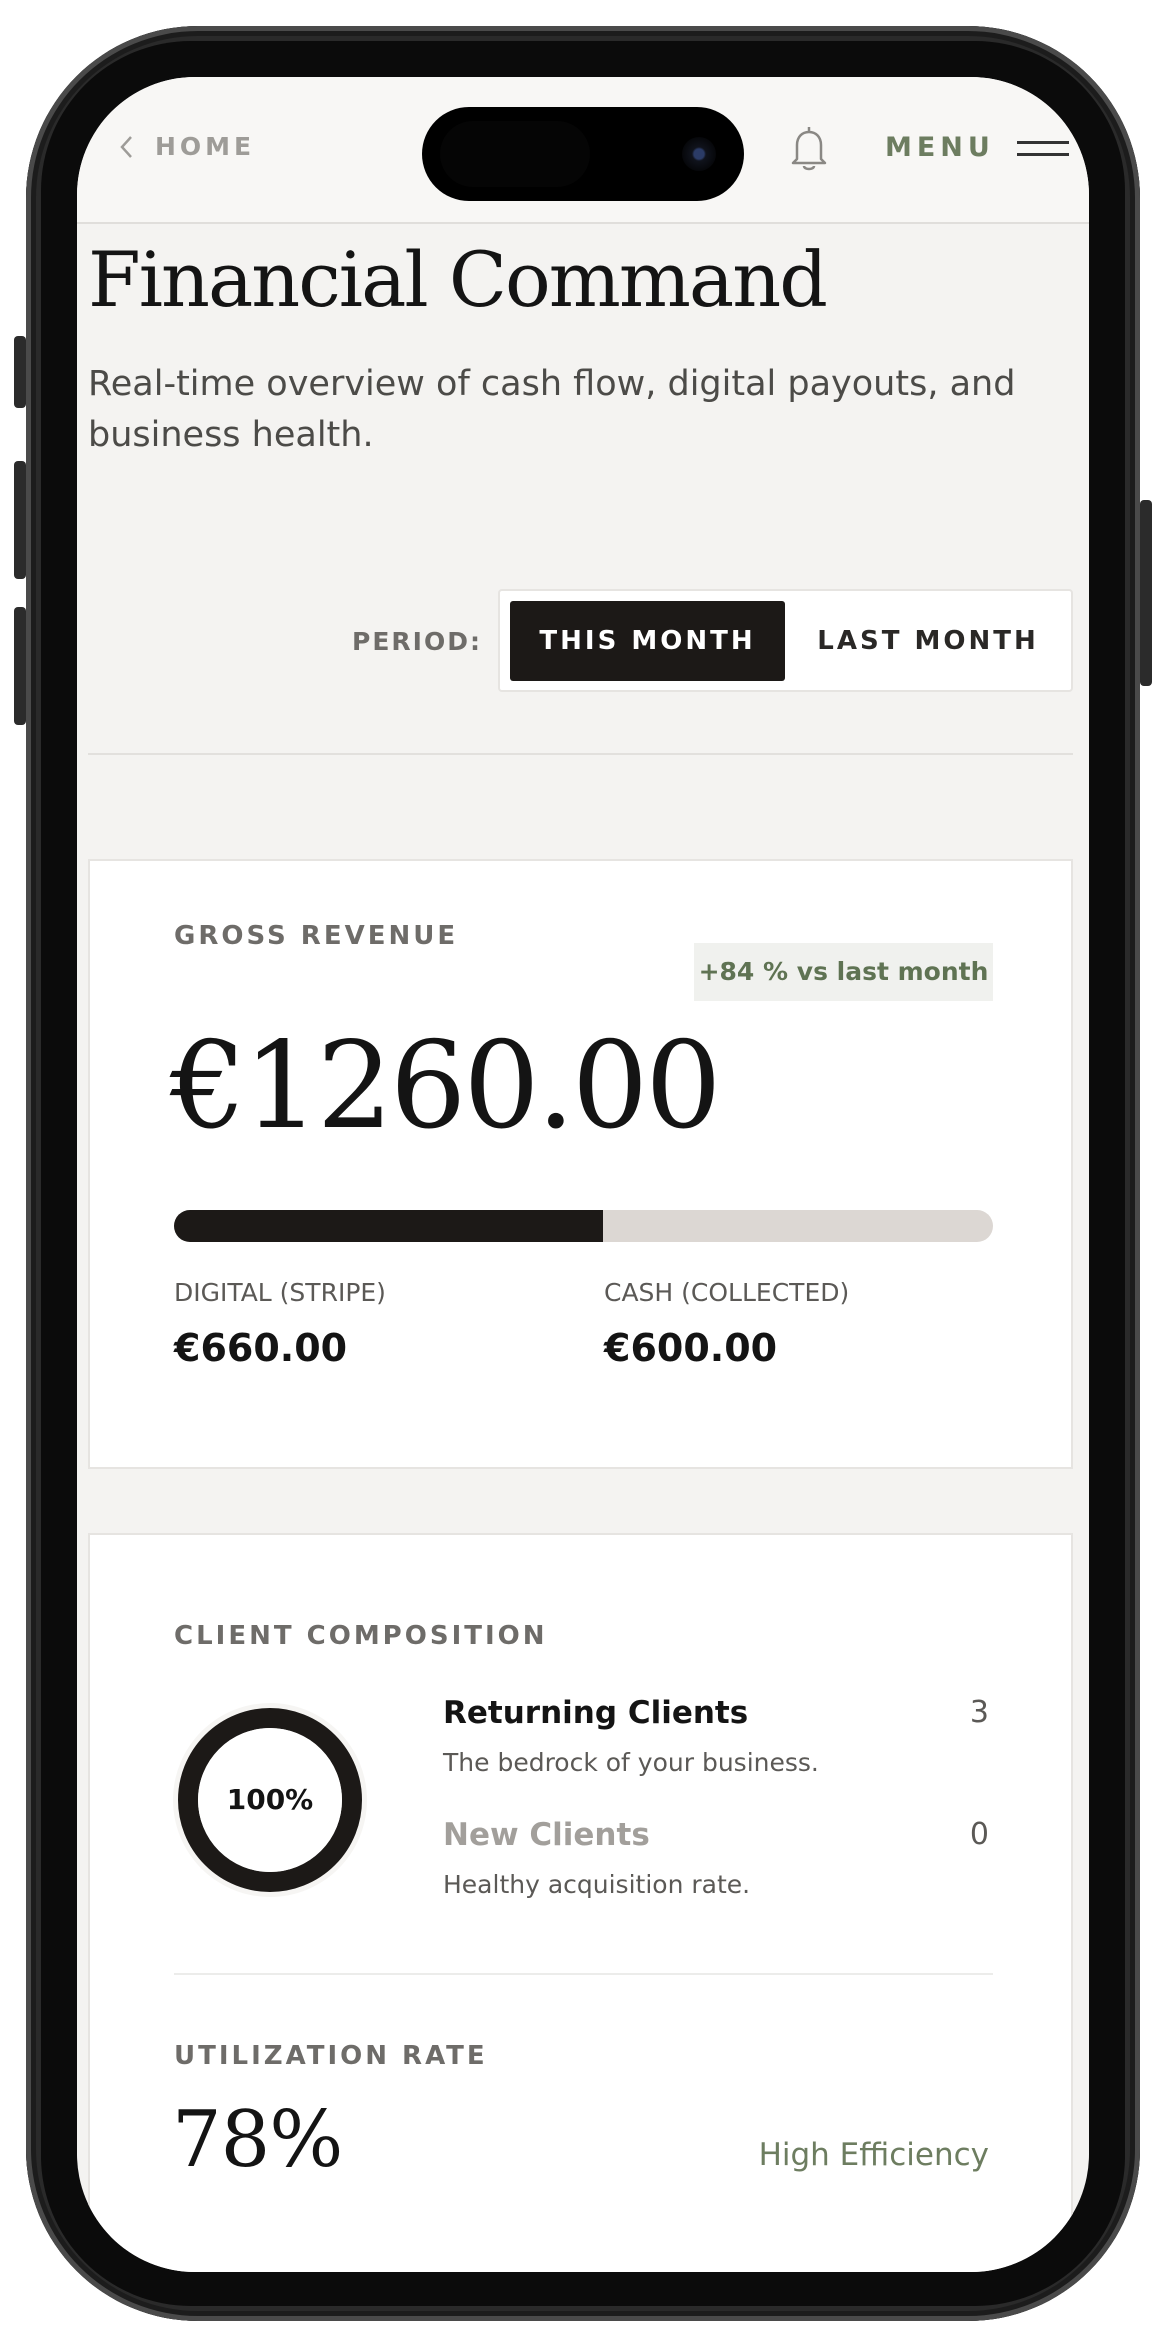 This screenshot has height=2347, width=1166. What do you see at coordinates (979, 1834) in the screenshot?
I see `new-clients-count: 0` at bounding box center [979, 1834].